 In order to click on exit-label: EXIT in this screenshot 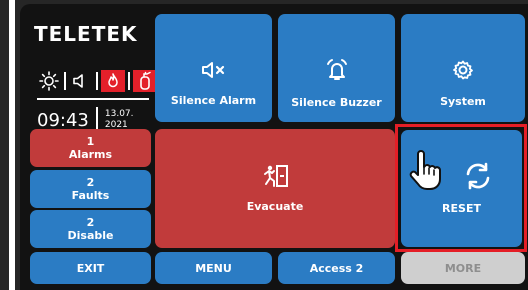, I will do `click(90, 268)`.